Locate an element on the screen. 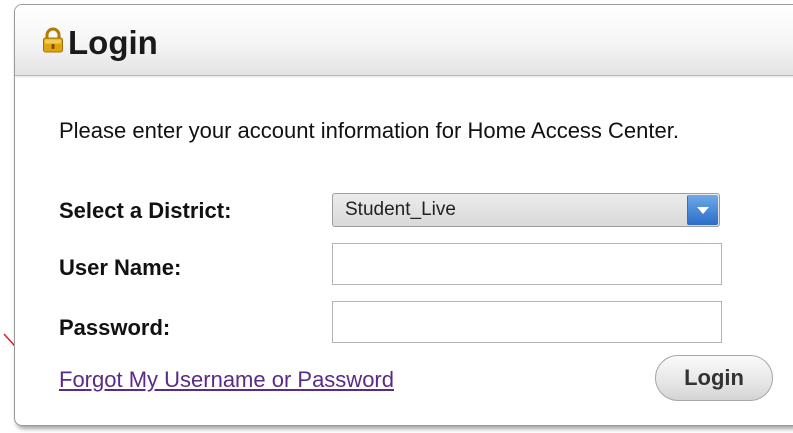  district-select-value: Student_Live is located at coordinates (400, 209).